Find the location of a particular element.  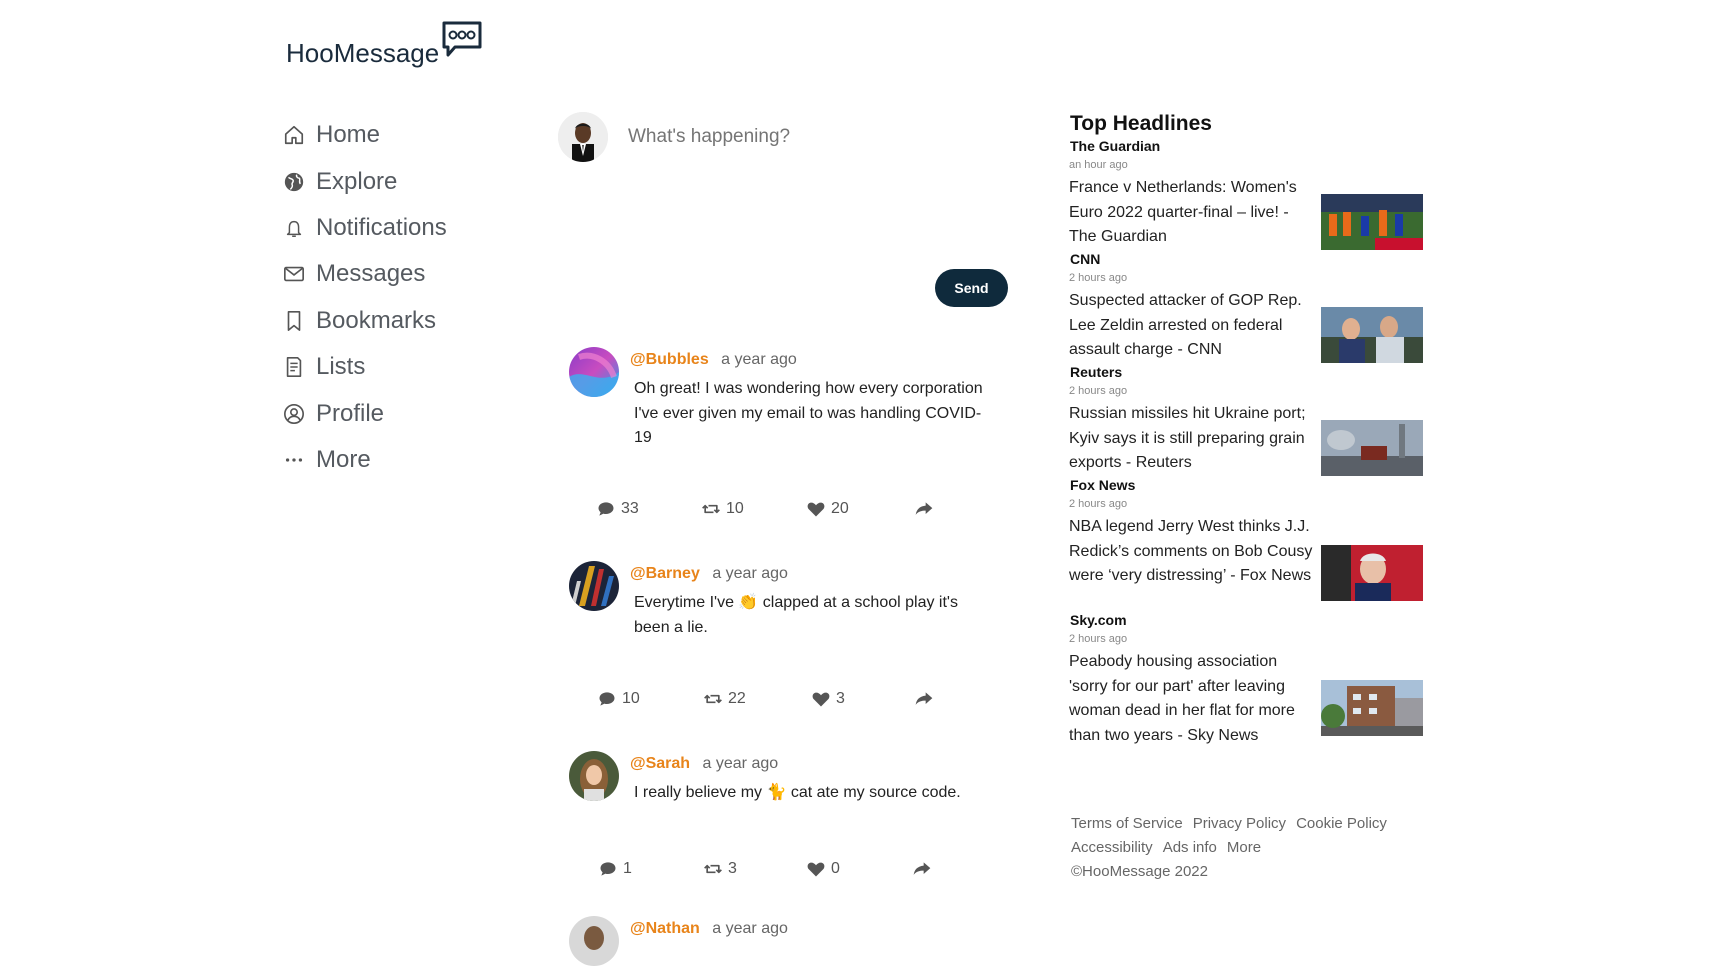

comment-button: 1 is located at coordinates (615, 869).